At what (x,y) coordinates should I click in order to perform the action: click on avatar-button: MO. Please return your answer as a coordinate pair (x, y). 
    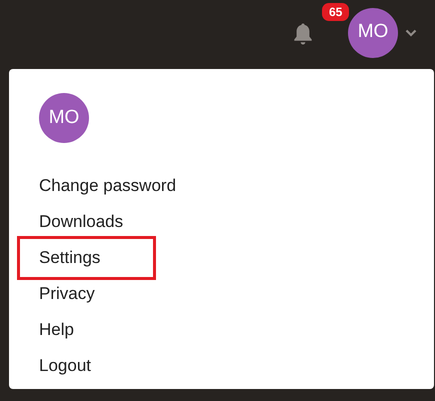
    Looking at the image, I should click on (373, 33).